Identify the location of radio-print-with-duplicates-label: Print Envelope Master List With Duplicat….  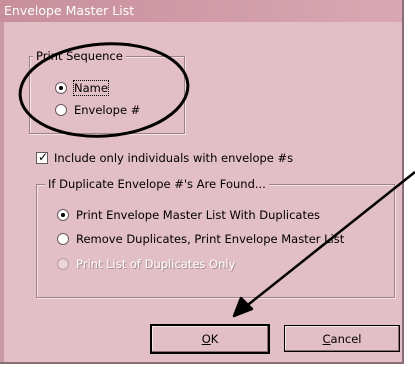
(198, 215).